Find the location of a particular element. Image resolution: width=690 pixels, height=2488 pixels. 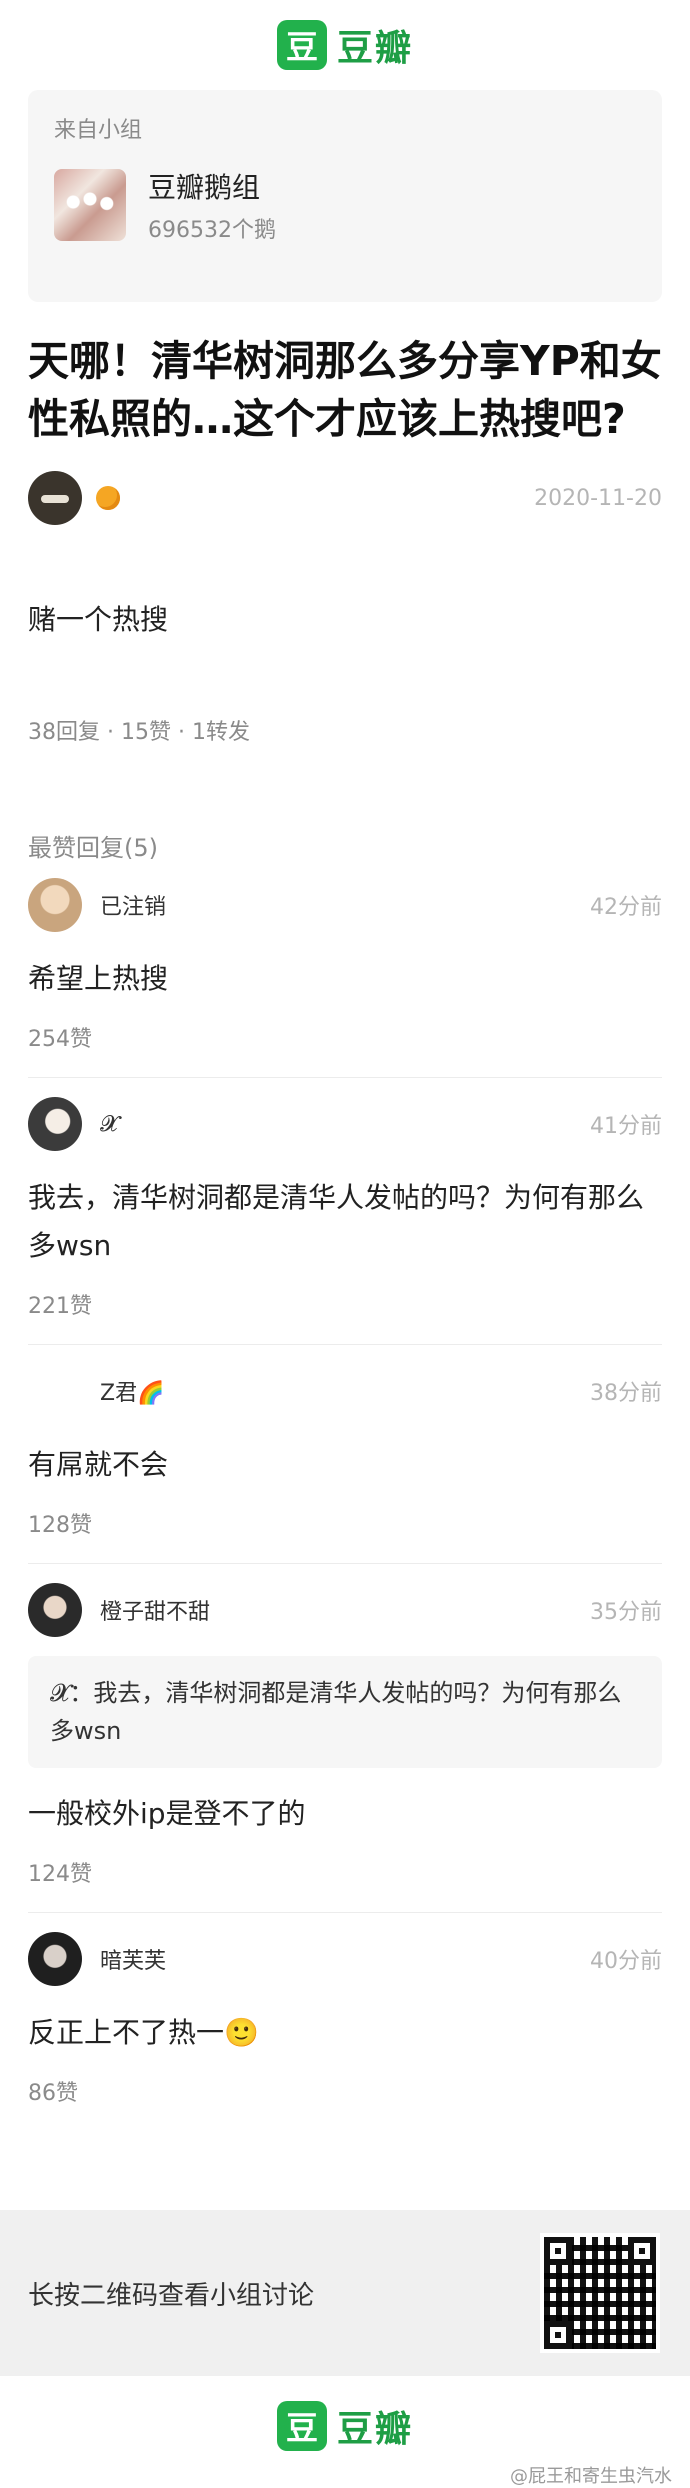

post-stats: 38回复 · 15赞 · 1转发 is located at coordinates (139, 732).